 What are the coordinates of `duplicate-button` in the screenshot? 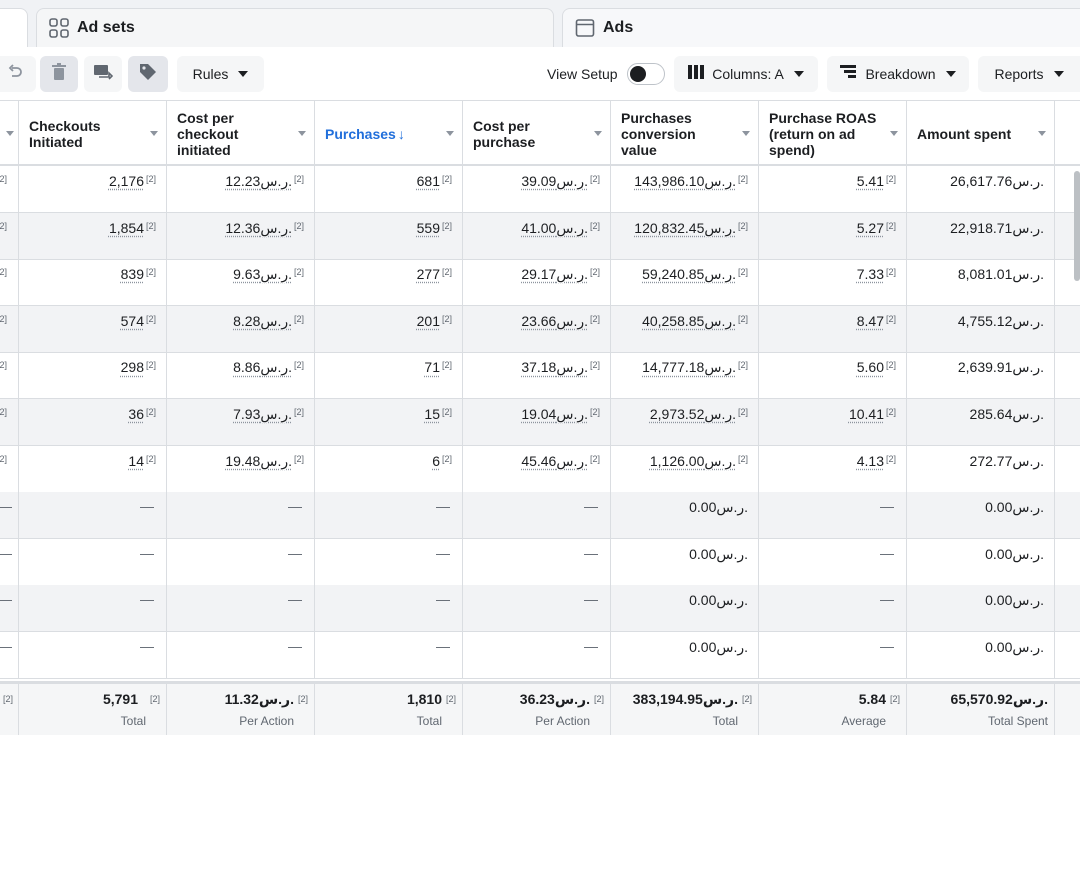 It's located at (103, 74).